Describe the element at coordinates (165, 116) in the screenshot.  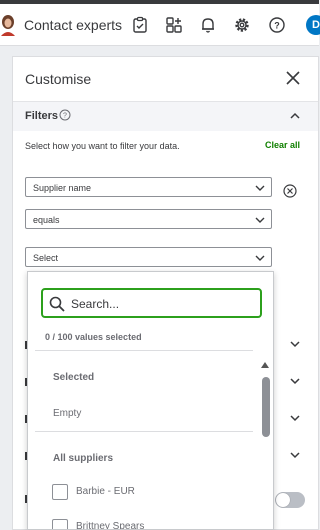
I see `filters-section-header: Filters ?` at that location.